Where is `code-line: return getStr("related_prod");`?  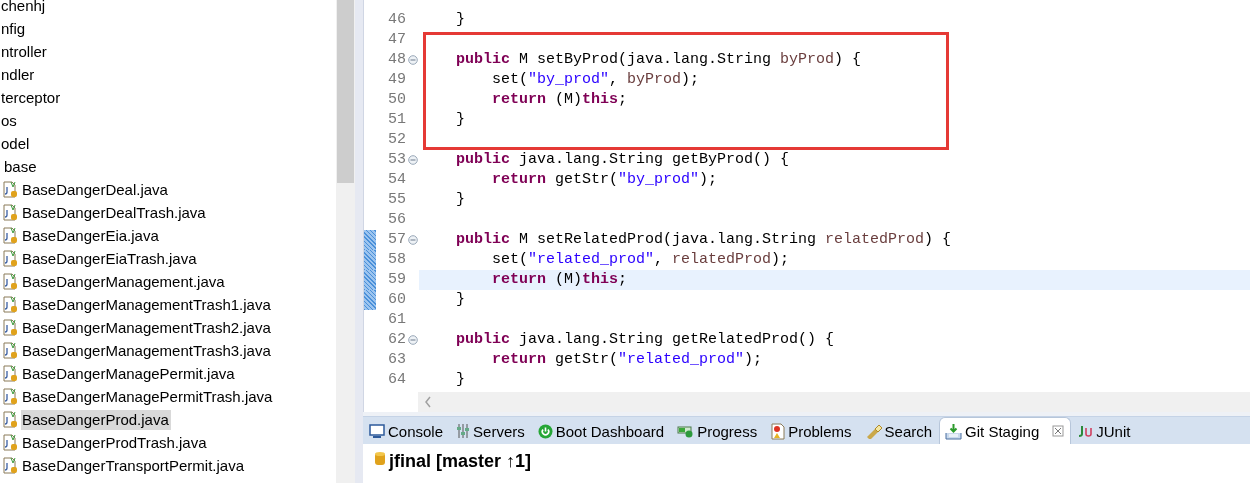
code-line: return getStr("related_prod"); is located at coordinates (627, 360).